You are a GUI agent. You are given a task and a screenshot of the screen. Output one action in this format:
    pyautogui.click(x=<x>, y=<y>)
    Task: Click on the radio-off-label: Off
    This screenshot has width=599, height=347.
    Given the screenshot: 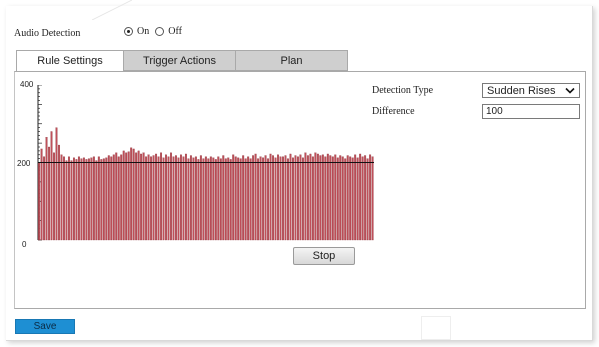 What is the action you would take?
    pyautogui.click(x=175, y=31)
    